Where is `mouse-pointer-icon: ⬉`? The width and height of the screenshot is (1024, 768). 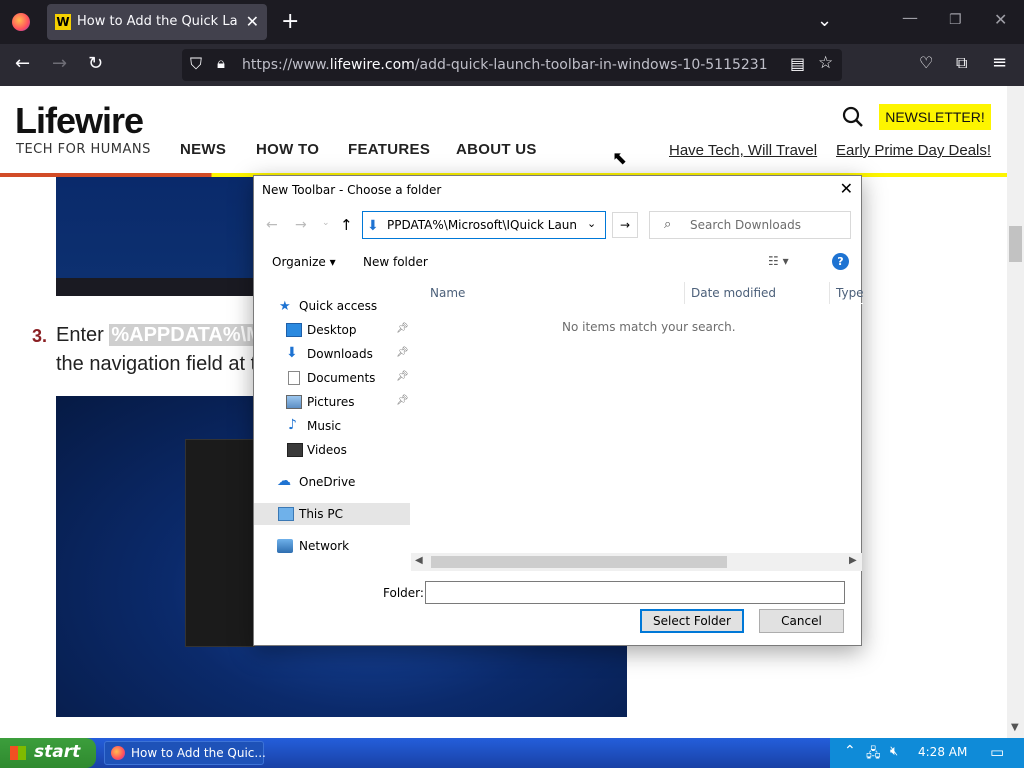 mouse-pointer-icon: ⬉ is located at coordinates (620, 158).